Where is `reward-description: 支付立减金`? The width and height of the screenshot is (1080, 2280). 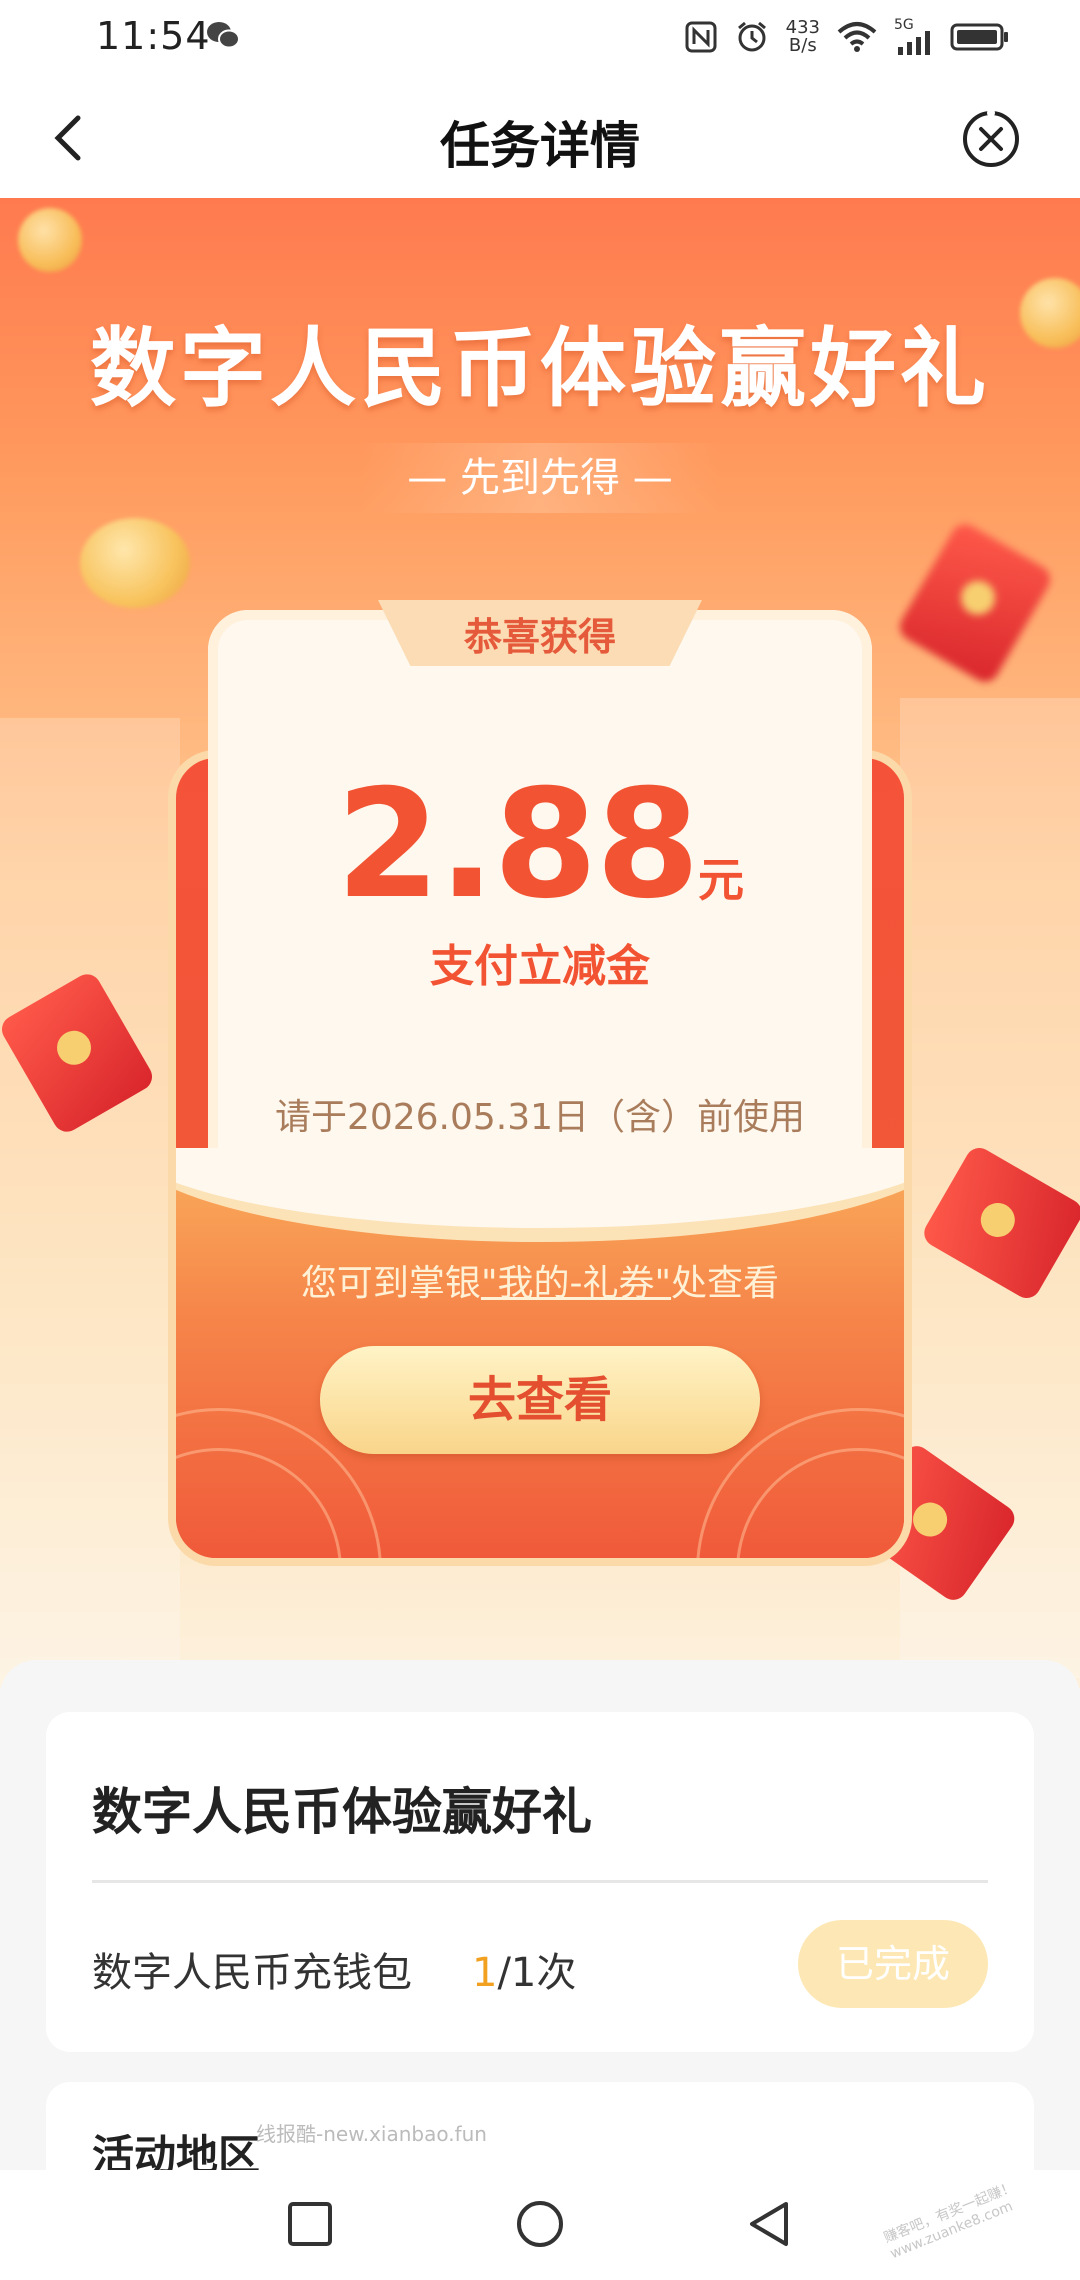
reward-description: 支付立减金 is located at coordinates (540, 966).